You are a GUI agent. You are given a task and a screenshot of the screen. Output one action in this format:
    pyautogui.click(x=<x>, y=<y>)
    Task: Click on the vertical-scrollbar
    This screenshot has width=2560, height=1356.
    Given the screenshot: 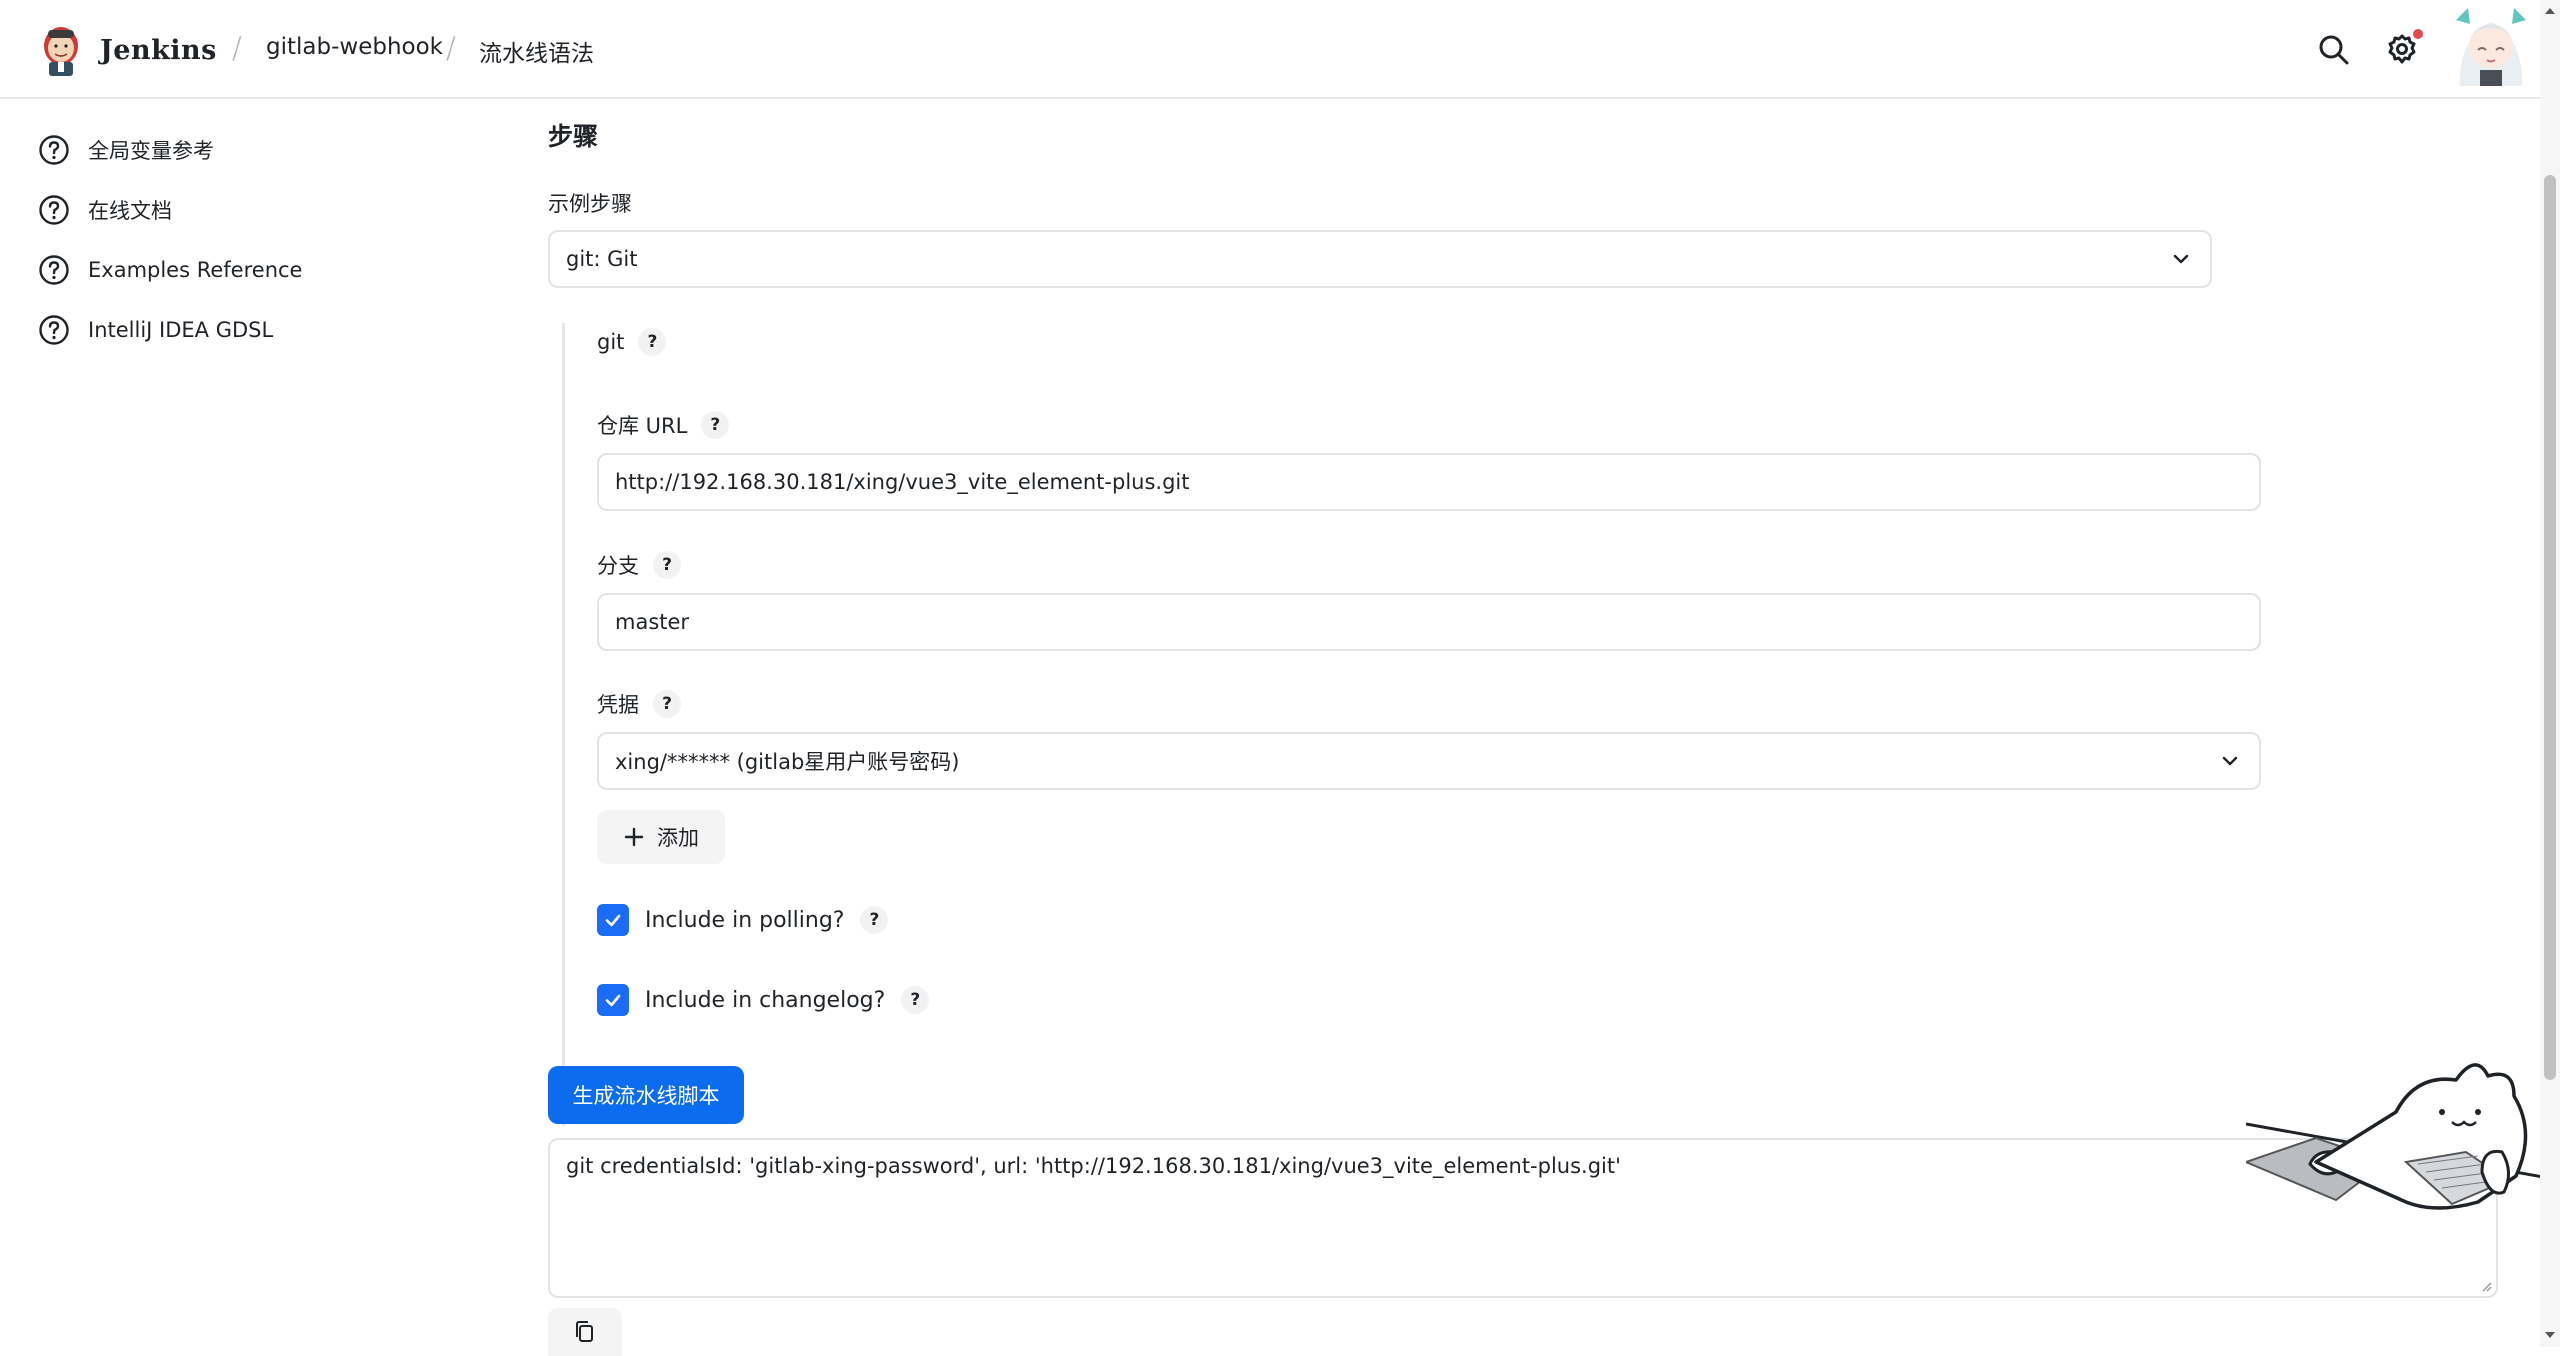 What is the action you would take?
    pyautogui.click(x=2550, y=673)
    